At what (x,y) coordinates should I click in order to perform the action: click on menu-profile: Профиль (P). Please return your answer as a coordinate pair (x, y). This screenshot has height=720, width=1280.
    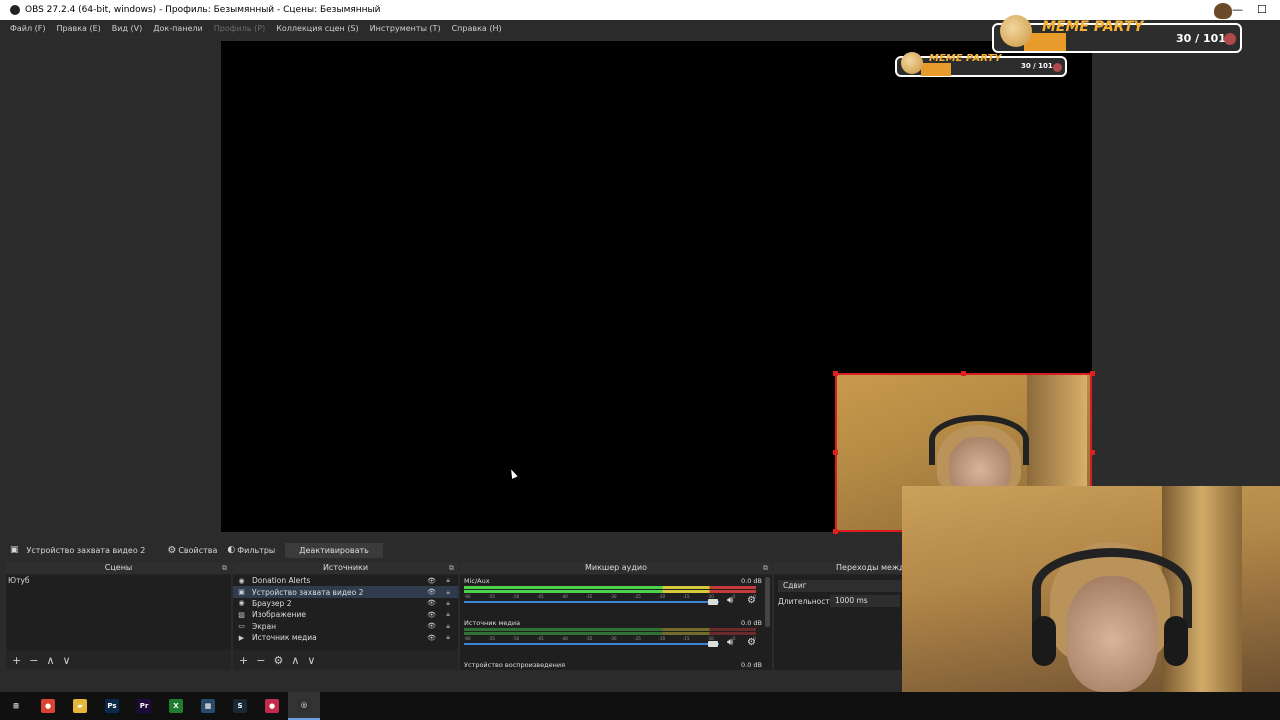
    Looking at the image, I should click on (239, 28).